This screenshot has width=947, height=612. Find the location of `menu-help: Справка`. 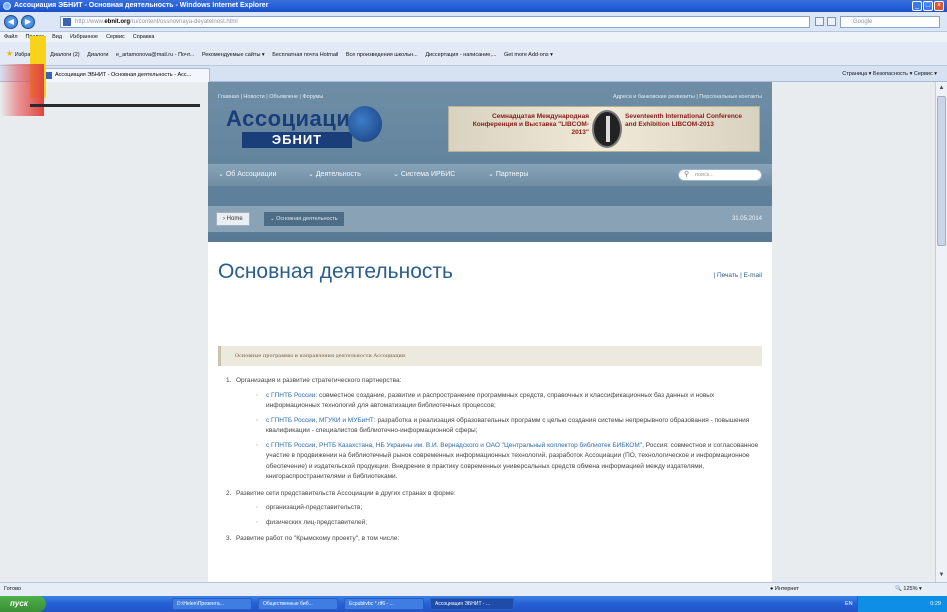

menu-help: Справка is located at coordinates (144, 37).